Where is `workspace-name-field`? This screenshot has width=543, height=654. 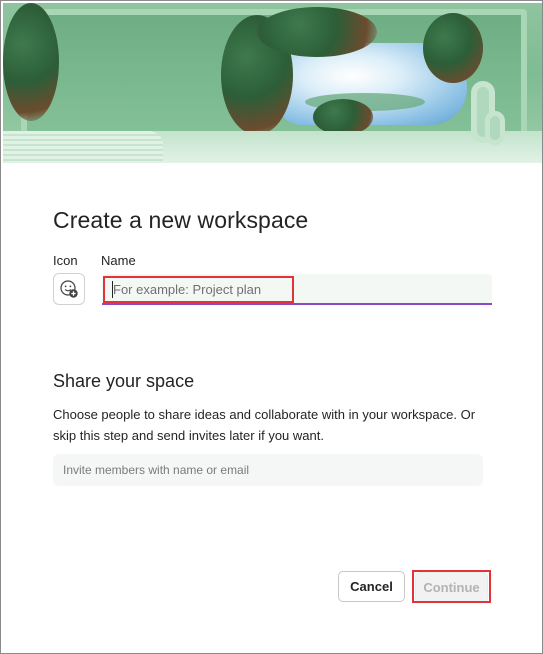
workspace-name-field is located at coordinates (297, 289).